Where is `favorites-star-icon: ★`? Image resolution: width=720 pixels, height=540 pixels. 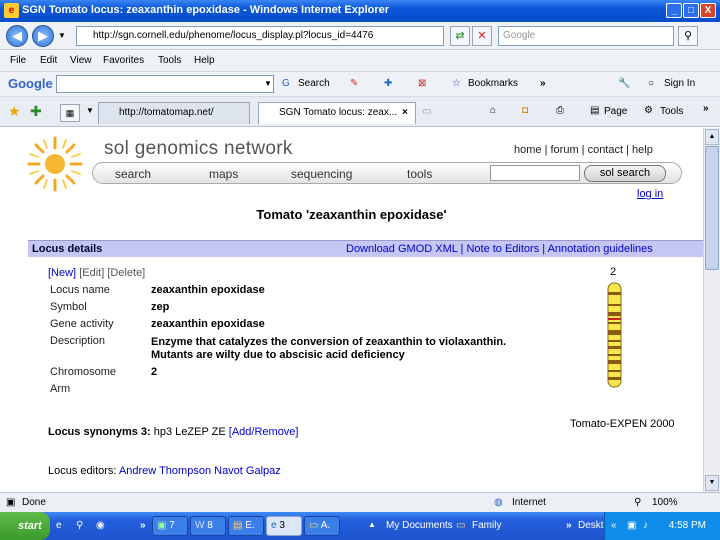 favorites-star-icon: ★ is located at coordinates (14, 111).